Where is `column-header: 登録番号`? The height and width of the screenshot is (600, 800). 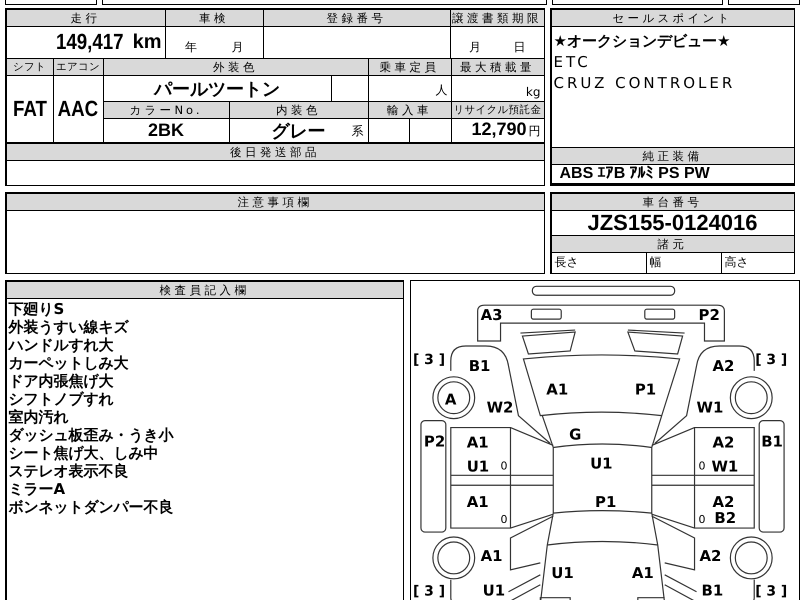
column-header: 登録番号 is located at coordinates (357, 18).